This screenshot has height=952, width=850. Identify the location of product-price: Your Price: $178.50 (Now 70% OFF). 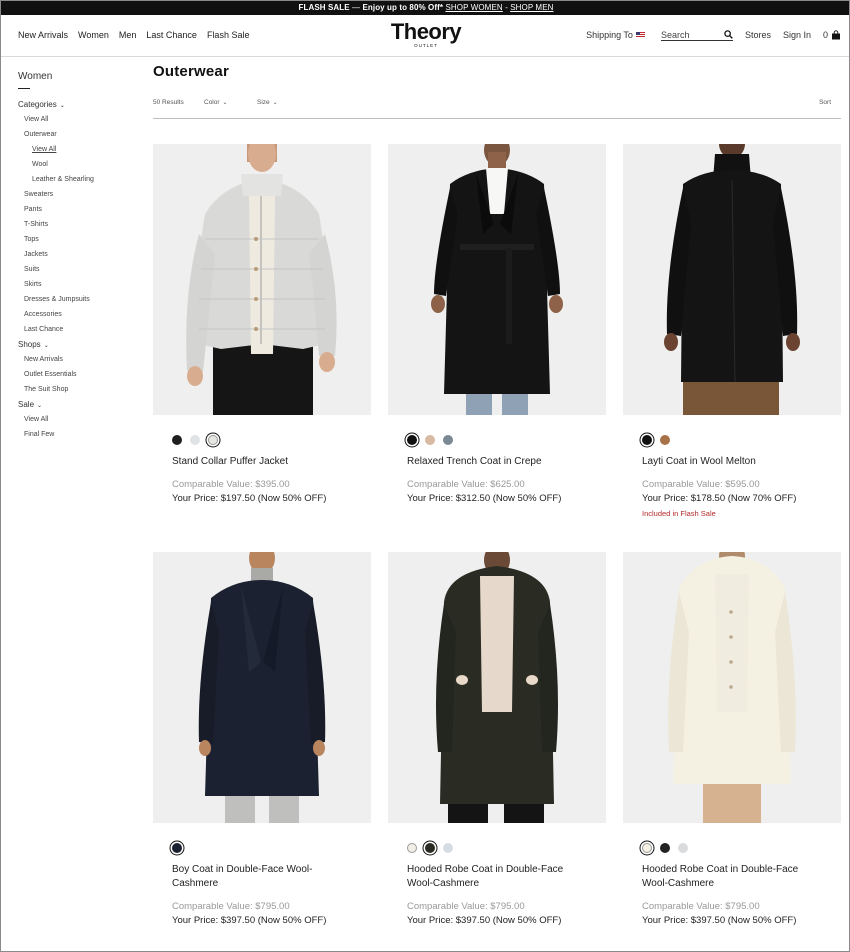
(719, 498).